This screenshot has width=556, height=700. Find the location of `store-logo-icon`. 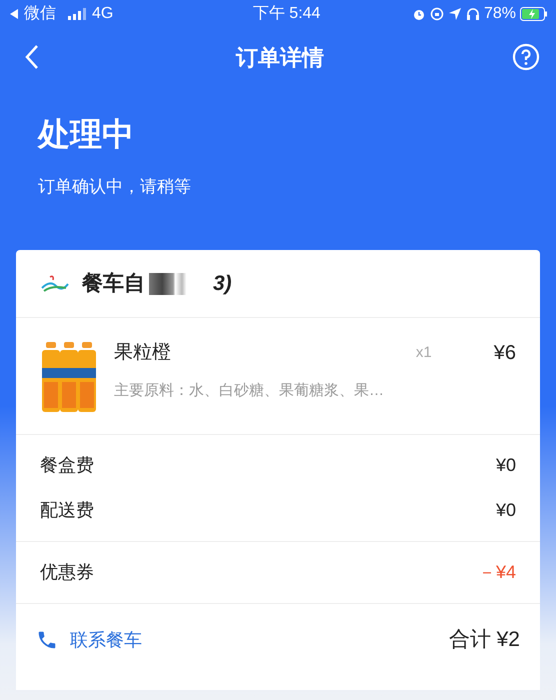

store-logo-icon is located at coordinates (55, 284).